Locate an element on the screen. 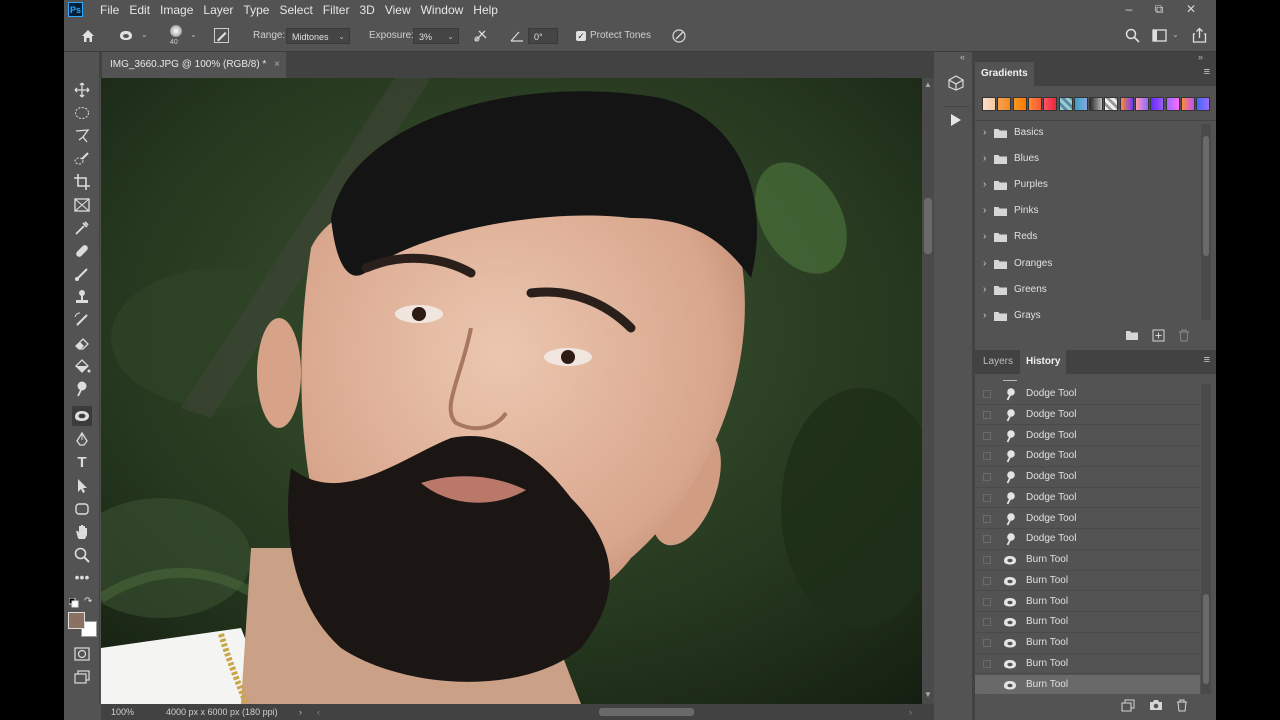 The width and height of the screenshot is (1280, 720). menu-image: Image is located at coordinates (176, 10).